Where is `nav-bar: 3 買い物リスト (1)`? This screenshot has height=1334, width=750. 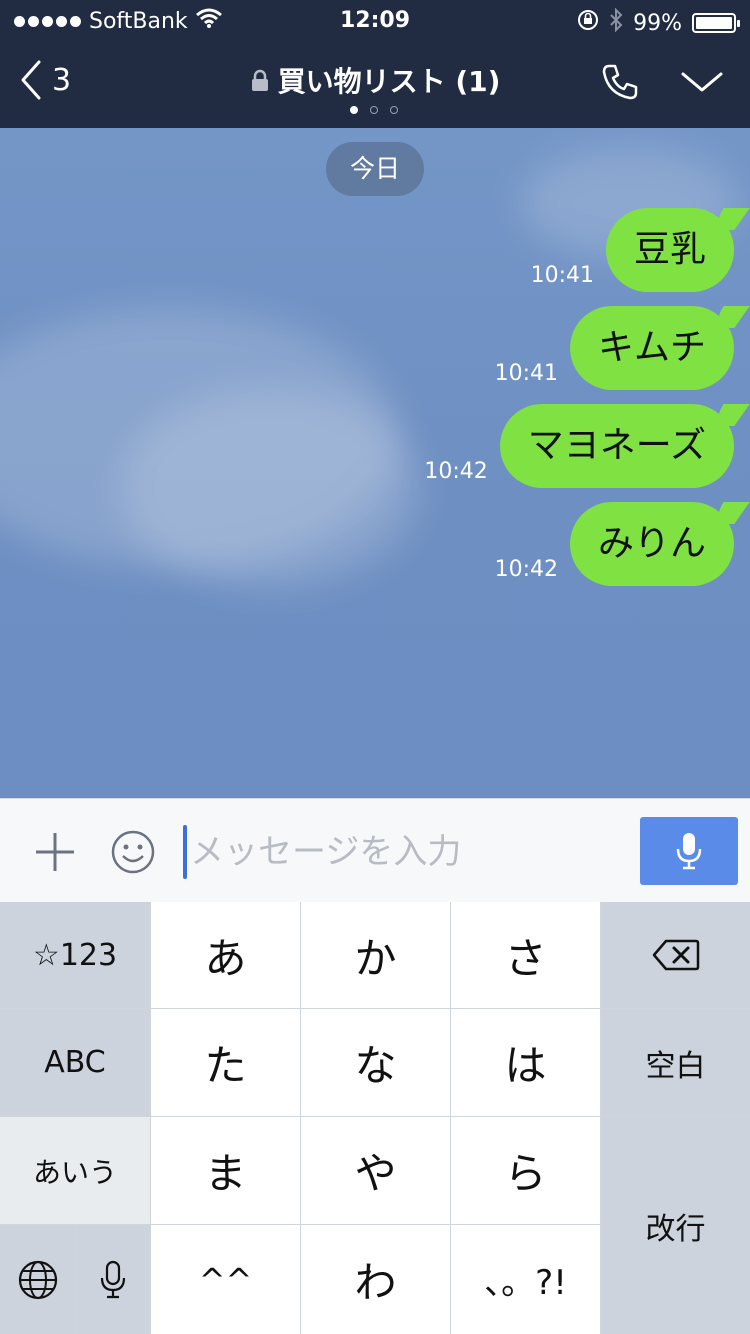 nav-bar: 3 買い物リスト (1) is located at coordinates (375, 84).